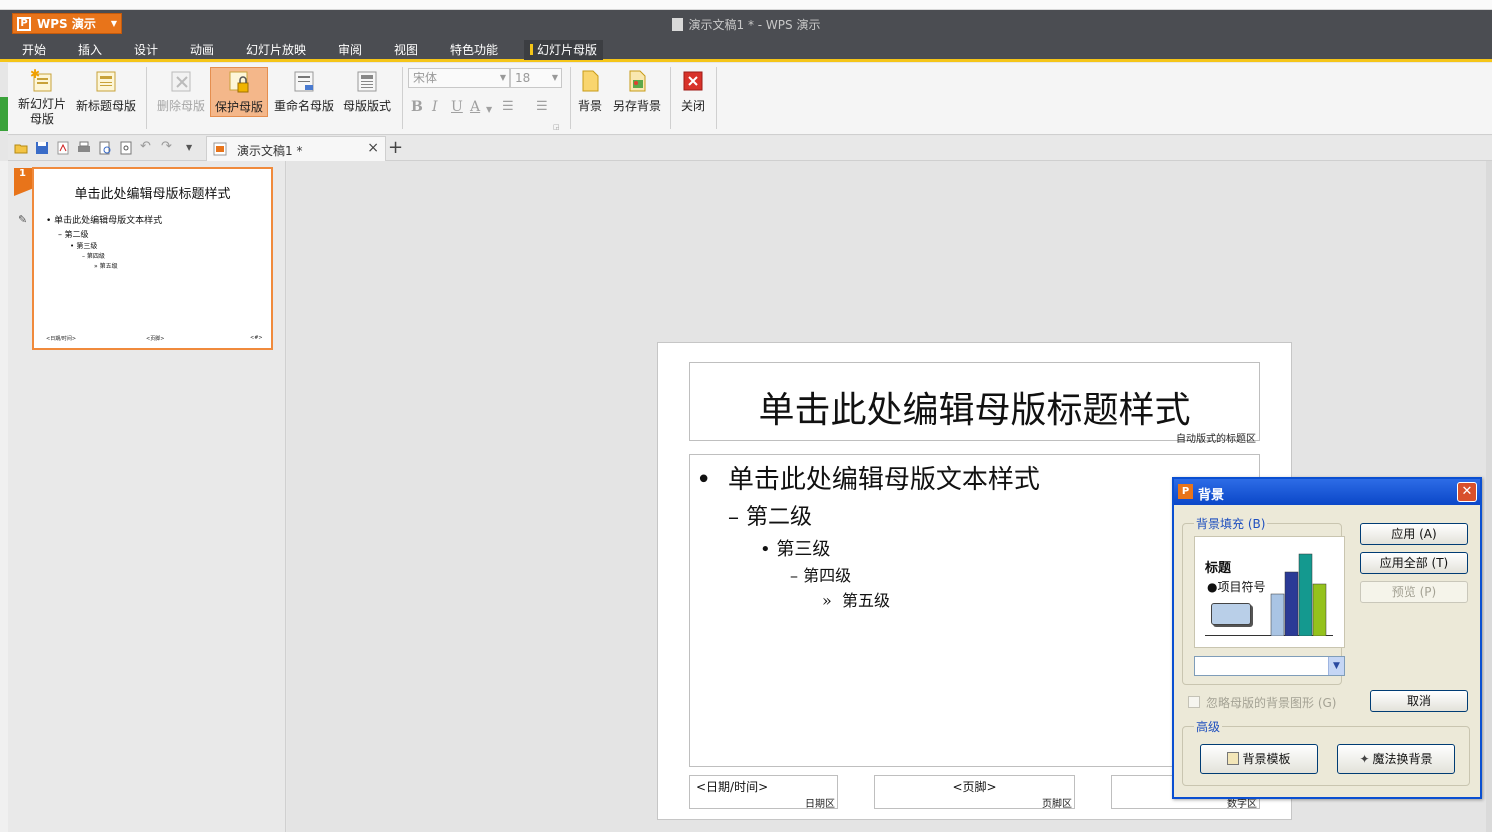  Describe the element at coordinates (1185, 491) in the screenshot. I see `wps-logo-icon: P` at that location.